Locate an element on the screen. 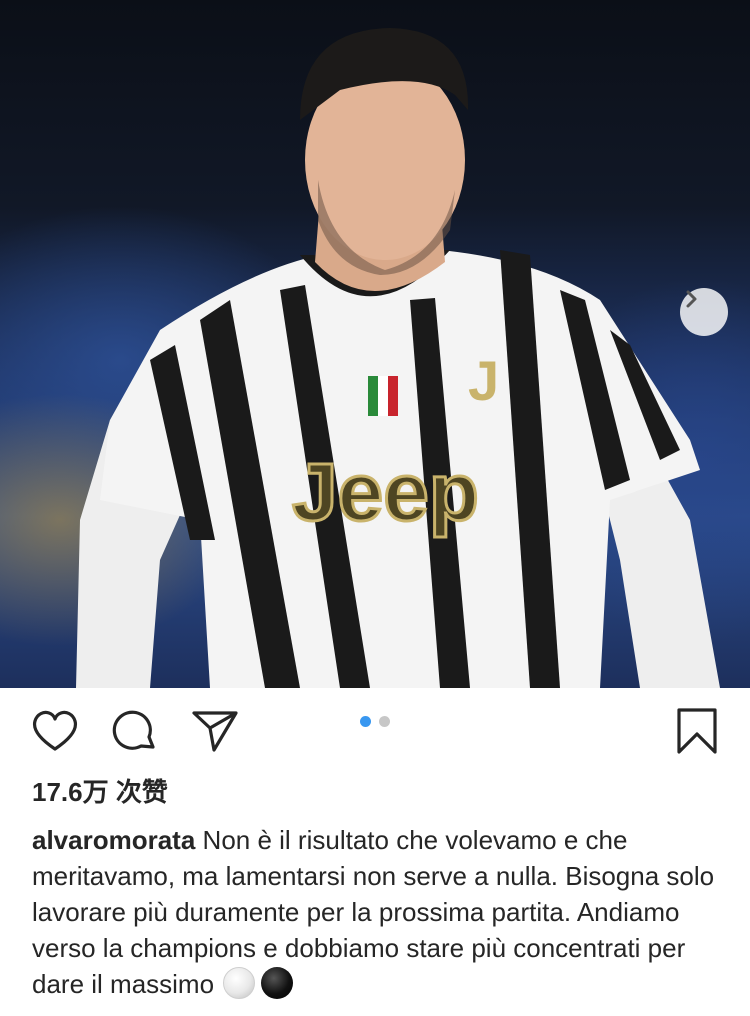 This screenshot has height=1016, width=750. comment-bubble-icon is located at coordinates (133, 730).